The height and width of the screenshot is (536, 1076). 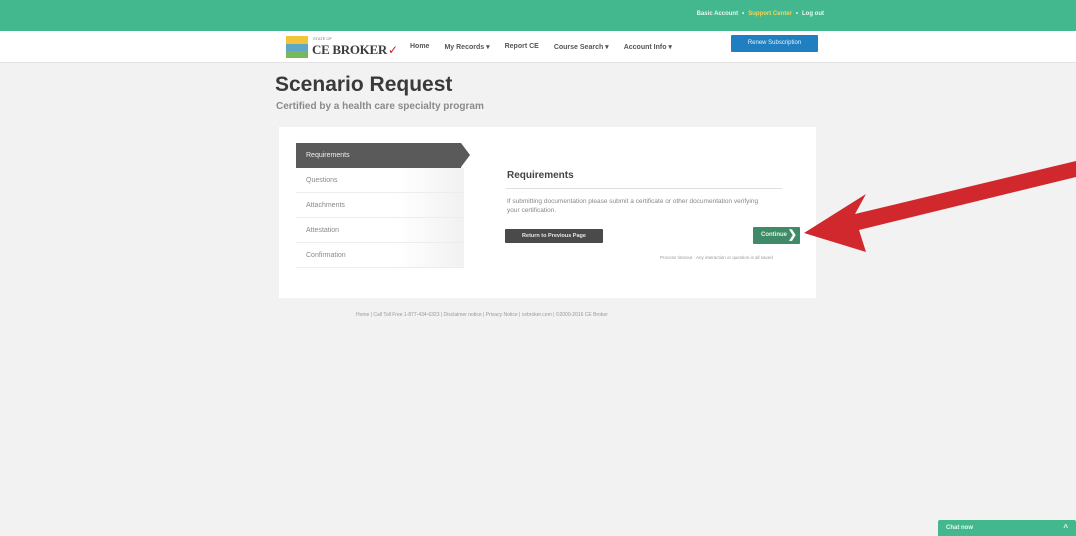 What do you see at coordinates (770, 14) in the screenshot?
I see `support-center-link: Support Center` at bounding box center [770, 14].